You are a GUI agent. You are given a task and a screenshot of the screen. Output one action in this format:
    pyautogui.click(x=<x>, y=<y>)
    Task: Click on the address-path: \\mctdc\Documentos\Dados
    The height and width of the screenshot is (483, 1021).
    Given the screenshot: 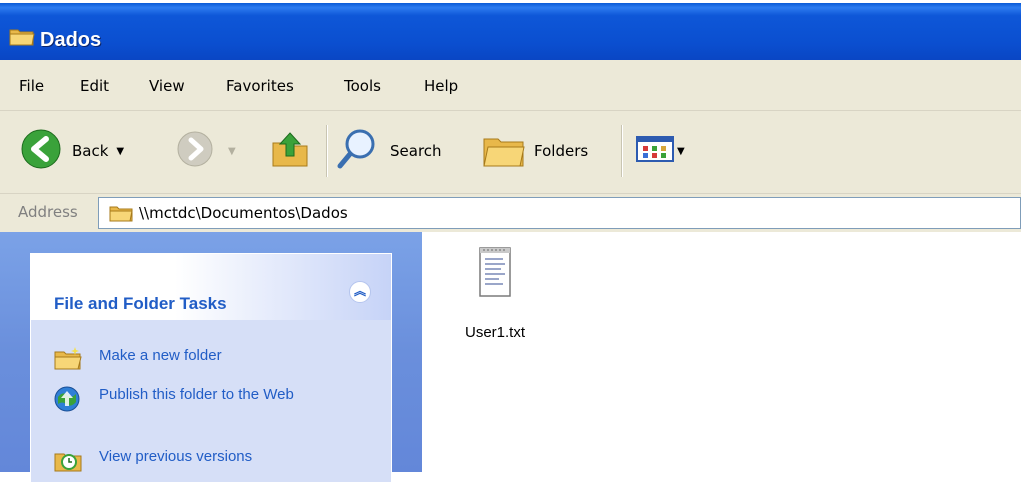 What is the action you would take?
    pyautogui.click(x=243, y=213)
    